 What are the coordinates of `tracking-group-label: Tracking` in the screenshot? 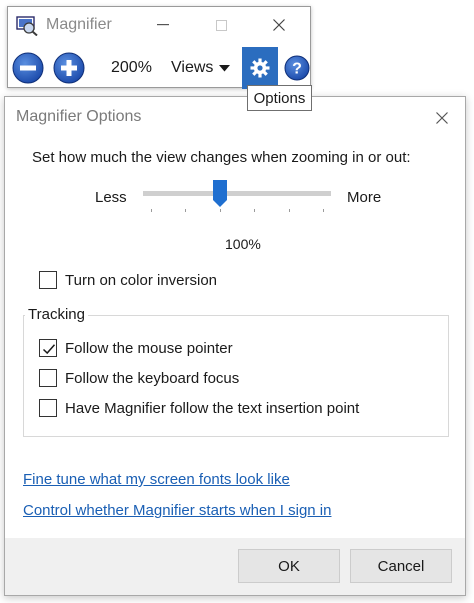 It's located at (56, 314).